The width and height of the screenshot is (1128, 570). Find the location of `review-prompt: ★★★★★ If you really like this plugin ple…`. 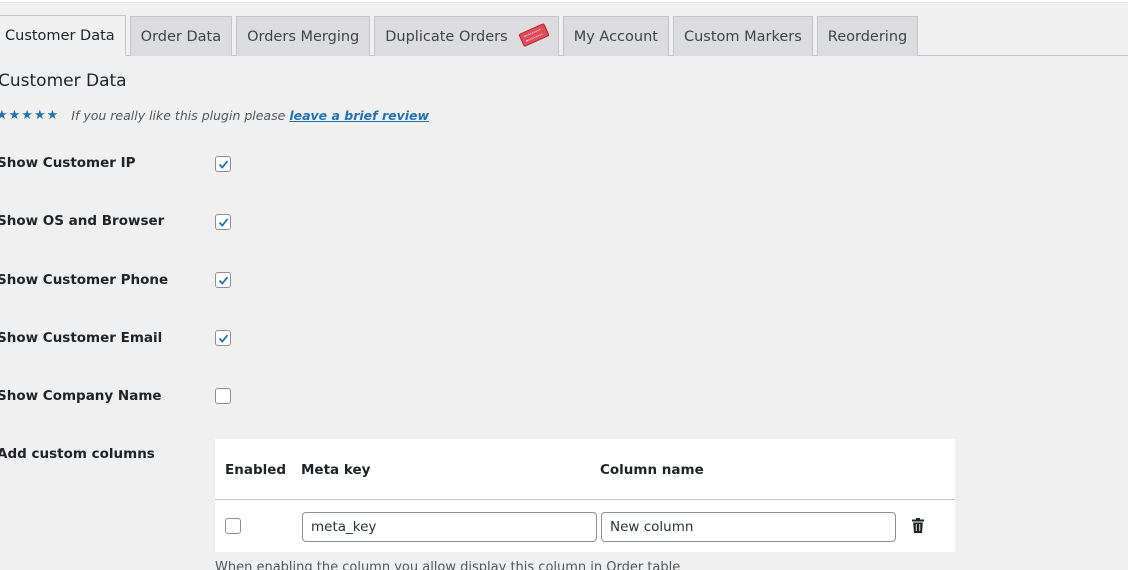

review-prompt: ★★★★★ If you really like this plugin ple… is located at coordinates (214, 115).